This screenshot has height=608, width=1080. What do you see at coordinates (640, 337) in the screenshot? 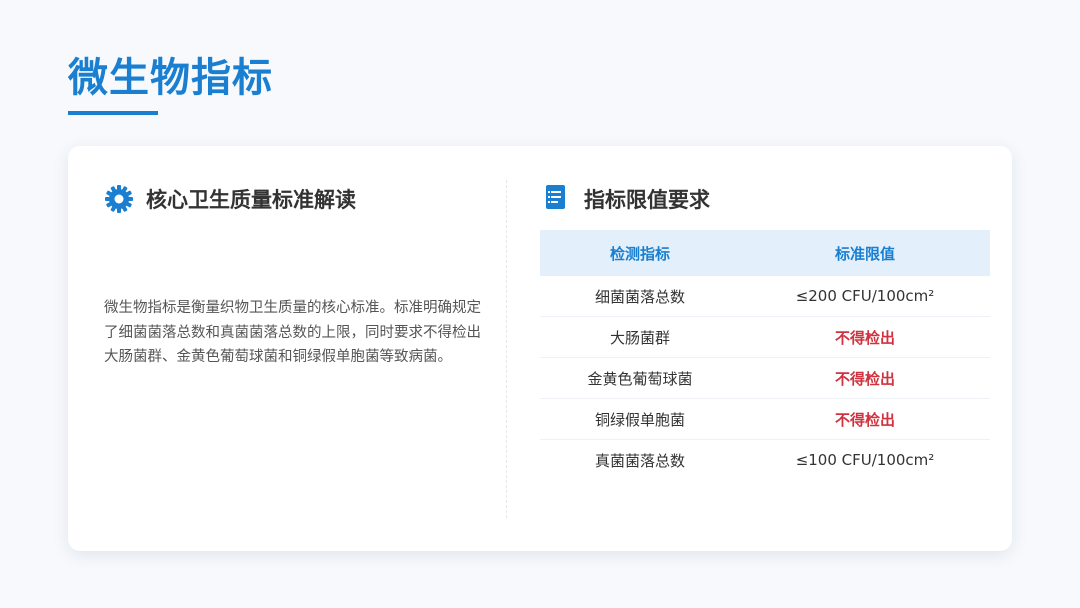
I see `indicator-cell: 大肠菌群` at bounding box center [640, 337].